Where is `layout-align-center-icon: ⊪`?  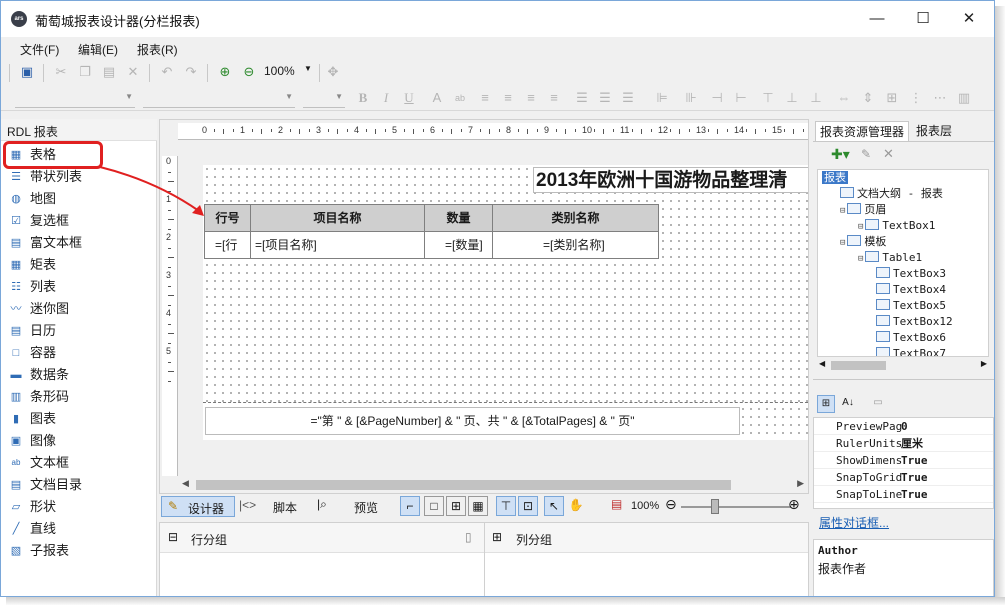 layout-align-center-icon: ⊪ is located at coordinates (691, 98).